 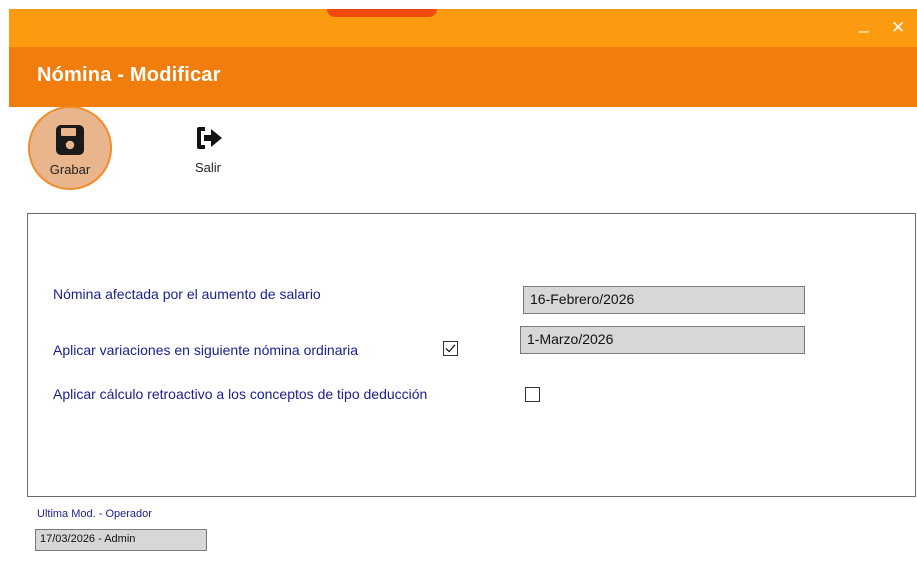 What do you see at coordinates (70, 140) in the screenshot?
I see `floppy-disk-icon` at bounding box center [70, 140].